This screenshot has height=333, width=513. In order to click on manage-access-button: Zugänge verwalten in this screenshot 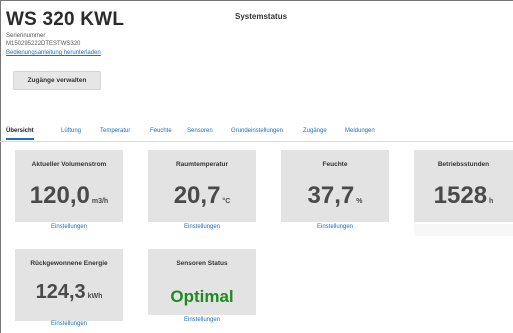, I will do `click(57, 80)`.